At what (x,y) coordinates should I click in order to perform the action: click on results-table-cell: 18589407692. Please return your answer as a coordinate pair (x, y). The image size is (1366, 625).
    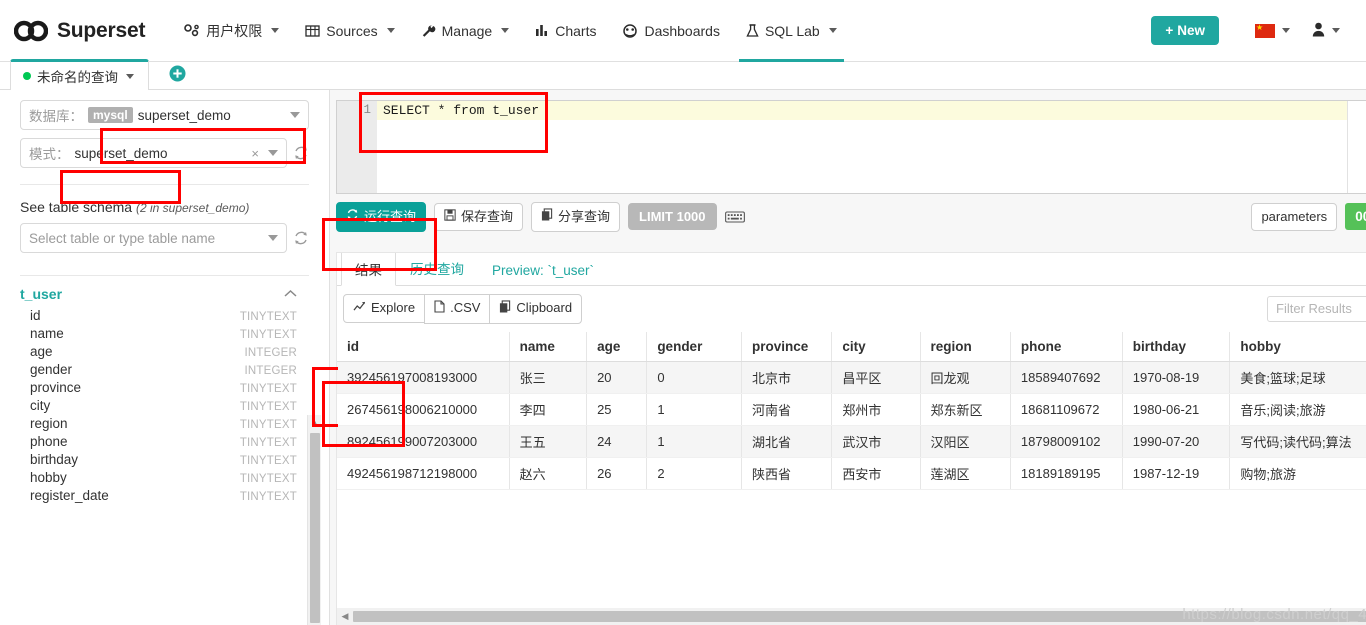
    Looking at the image, I should click on (1066, 377).